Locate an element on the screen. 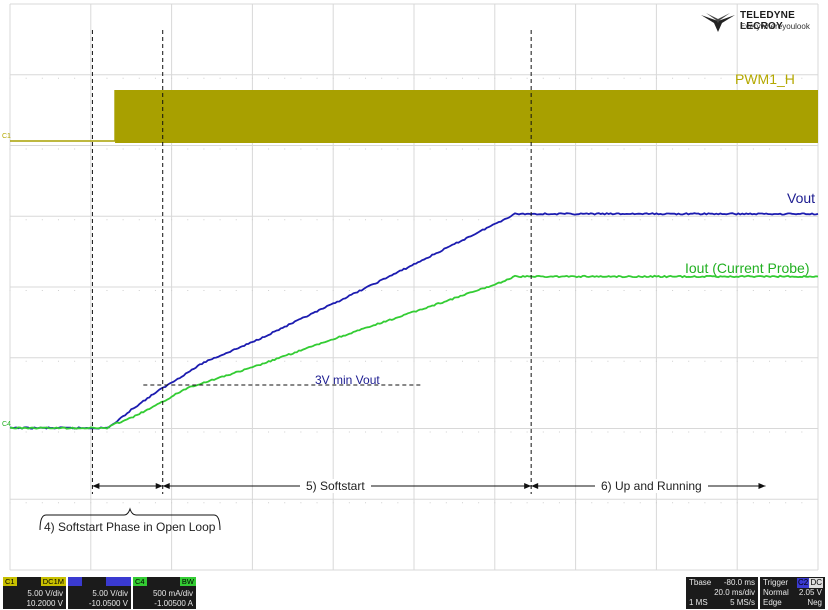 Image resolution: width=828 pixels, height=610 pixels. eagle-logo-icon is located at coordinates (718, 22).